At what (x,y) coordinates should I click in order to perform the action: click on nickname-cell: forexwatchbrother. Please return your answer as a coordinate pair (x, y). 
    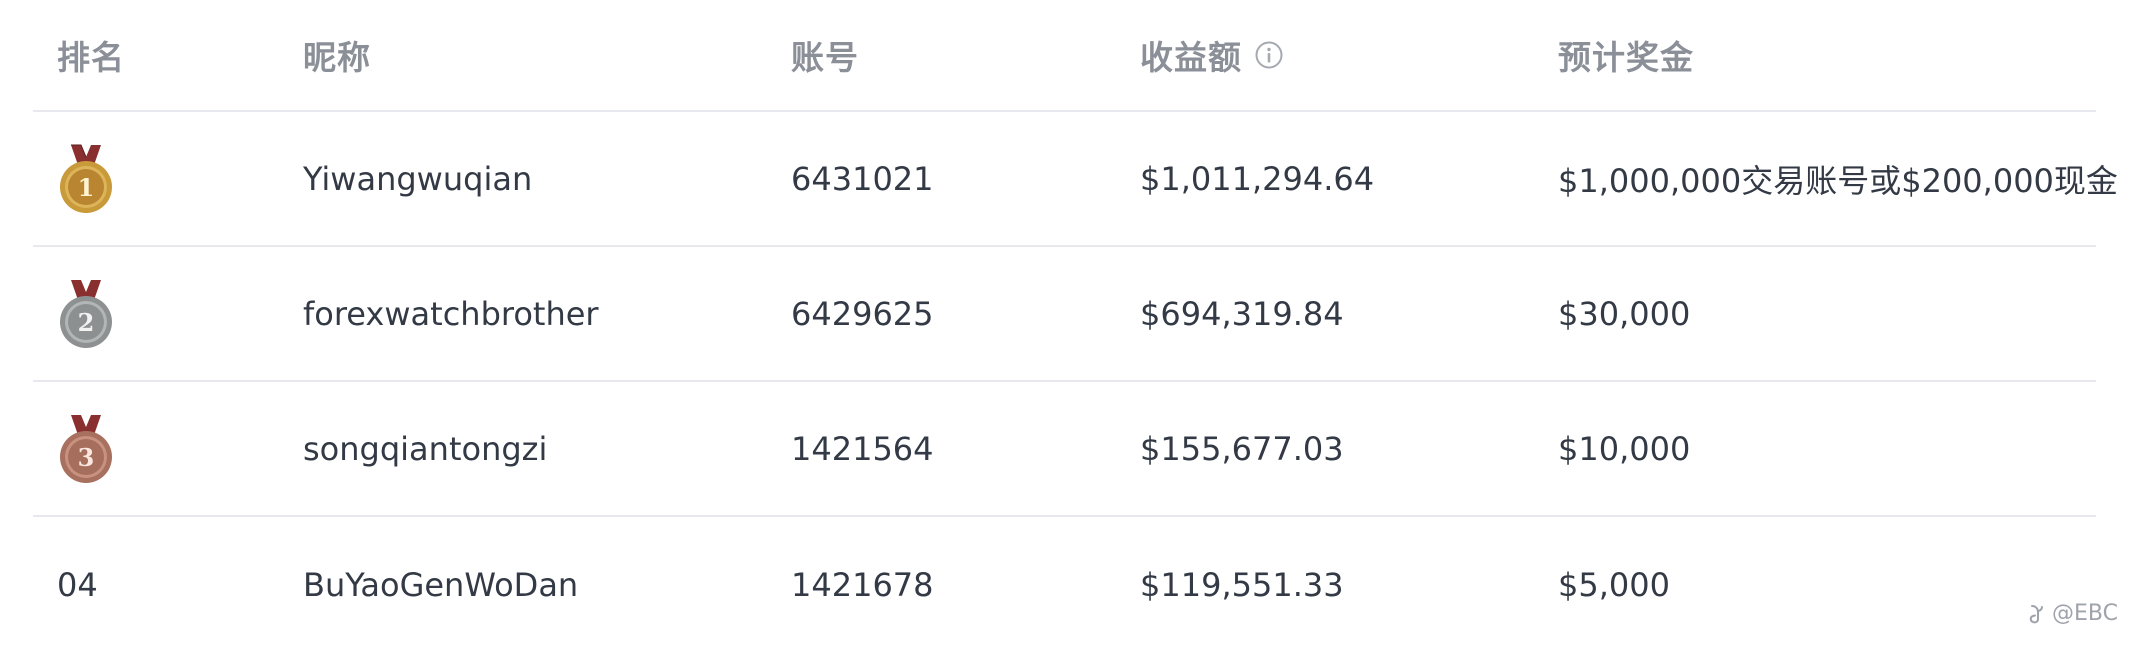
    Looking at the image, I should click on (451, 313).